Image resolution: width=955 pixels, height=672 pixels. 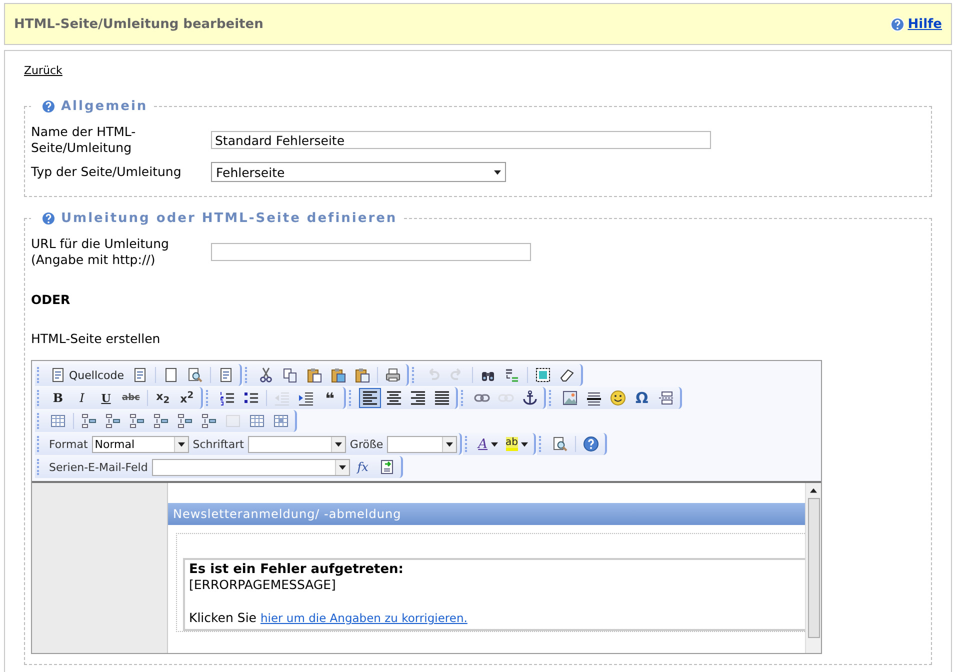 I want to click on table-icon, so click(x=58, y=421).